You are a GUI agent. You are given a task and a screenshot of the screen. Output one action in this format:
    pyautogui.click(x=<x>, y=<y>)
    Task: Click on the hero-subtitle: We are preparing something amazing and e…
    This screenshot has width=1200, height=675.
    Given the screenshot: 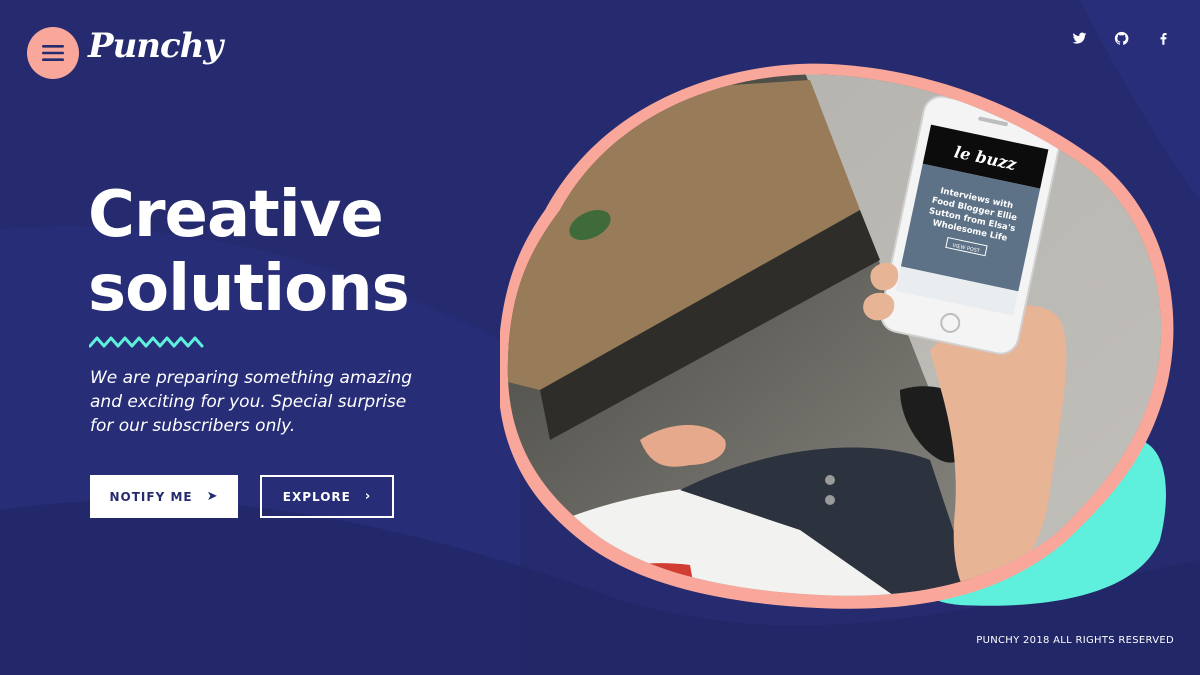 What is the action you would take?
    pyautogui.click(x=260, y=402)
    